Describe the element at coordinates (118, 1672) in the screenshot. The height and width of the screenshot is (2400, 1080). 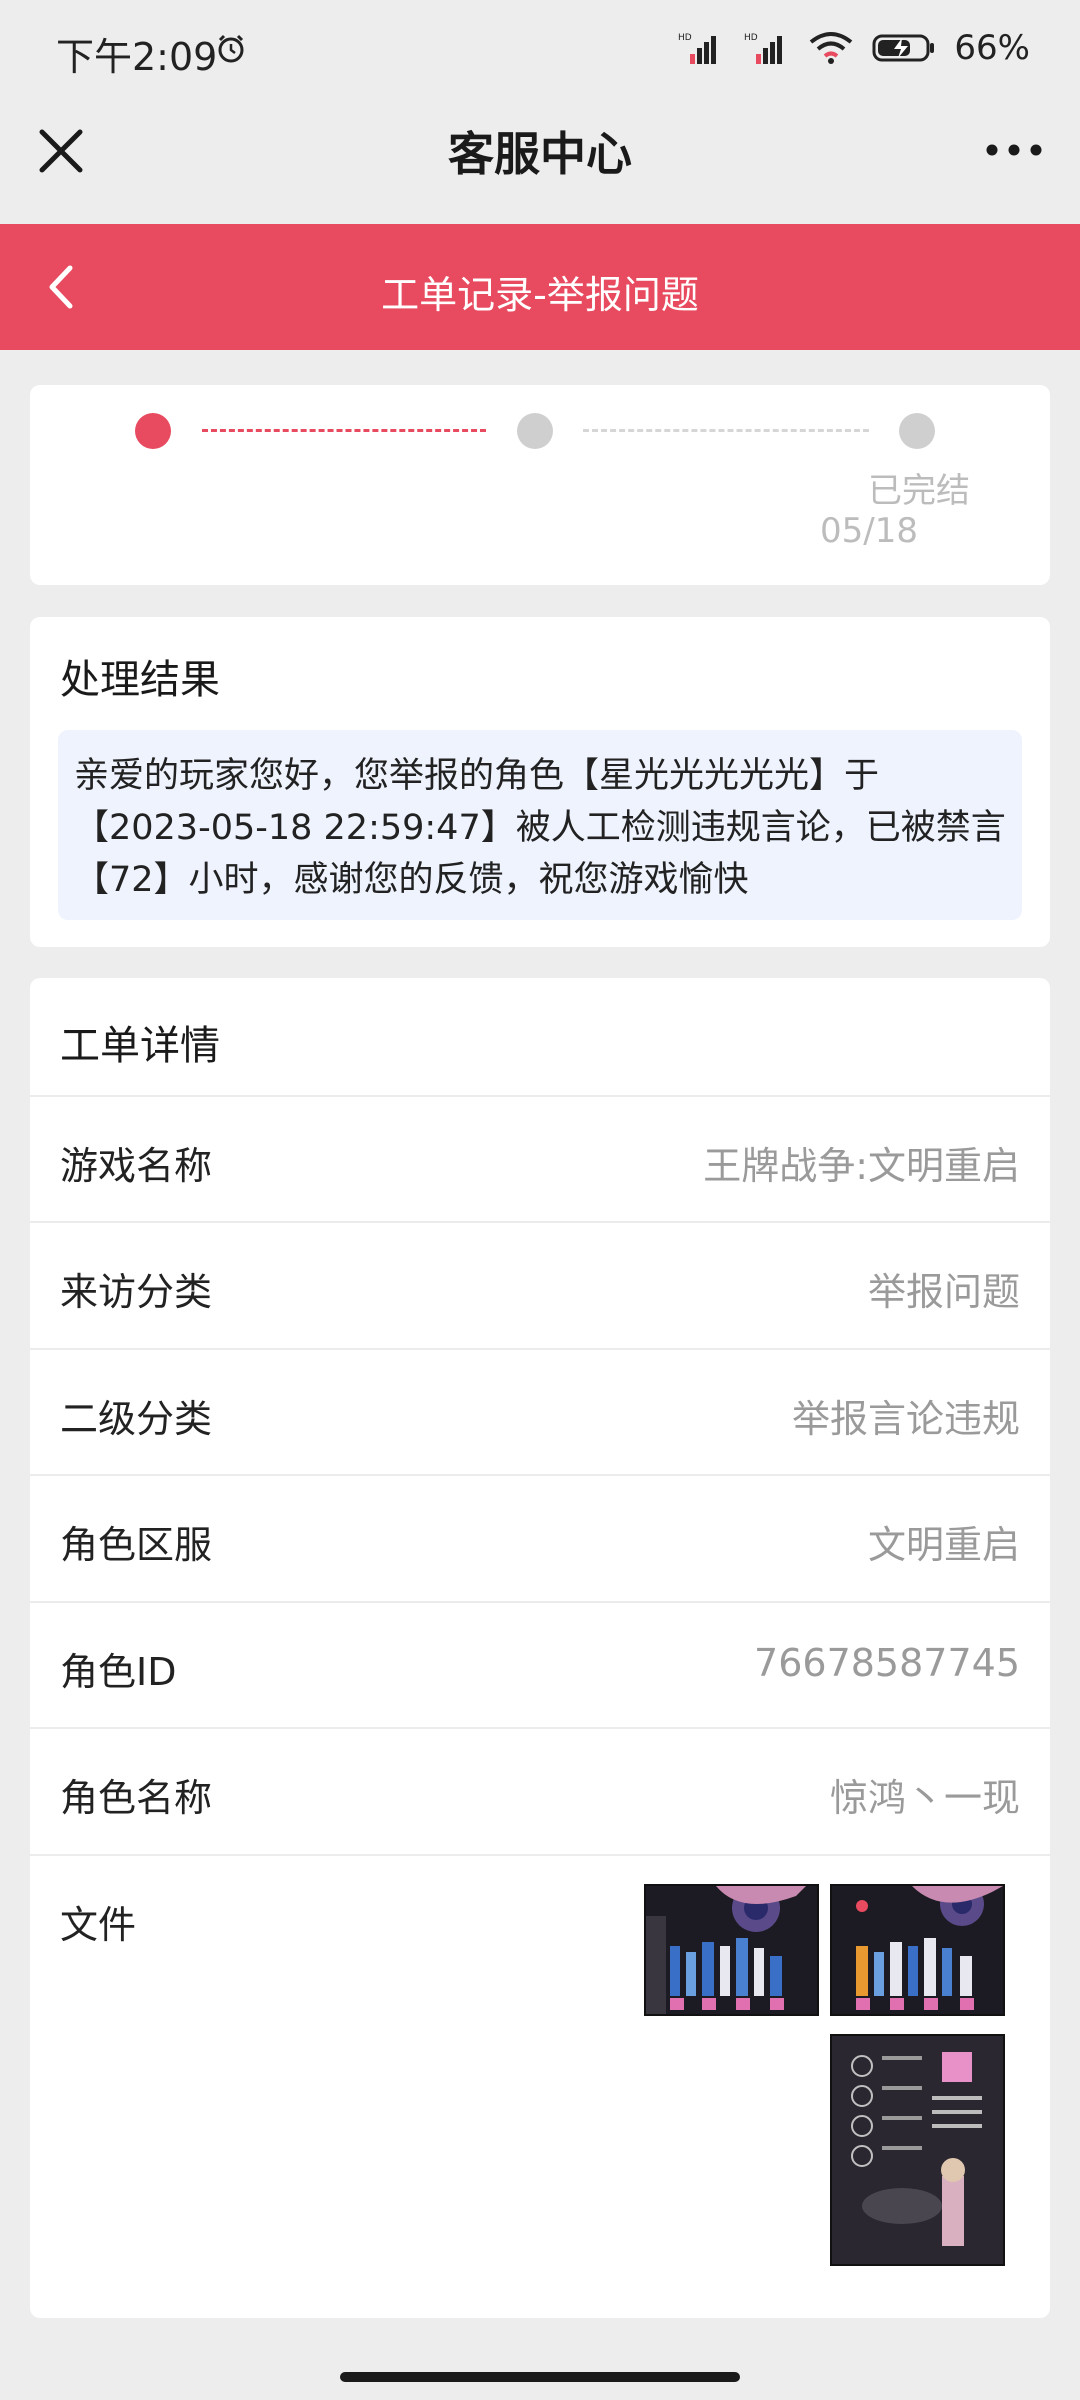
I see `row-label: 角色ID` at that location.